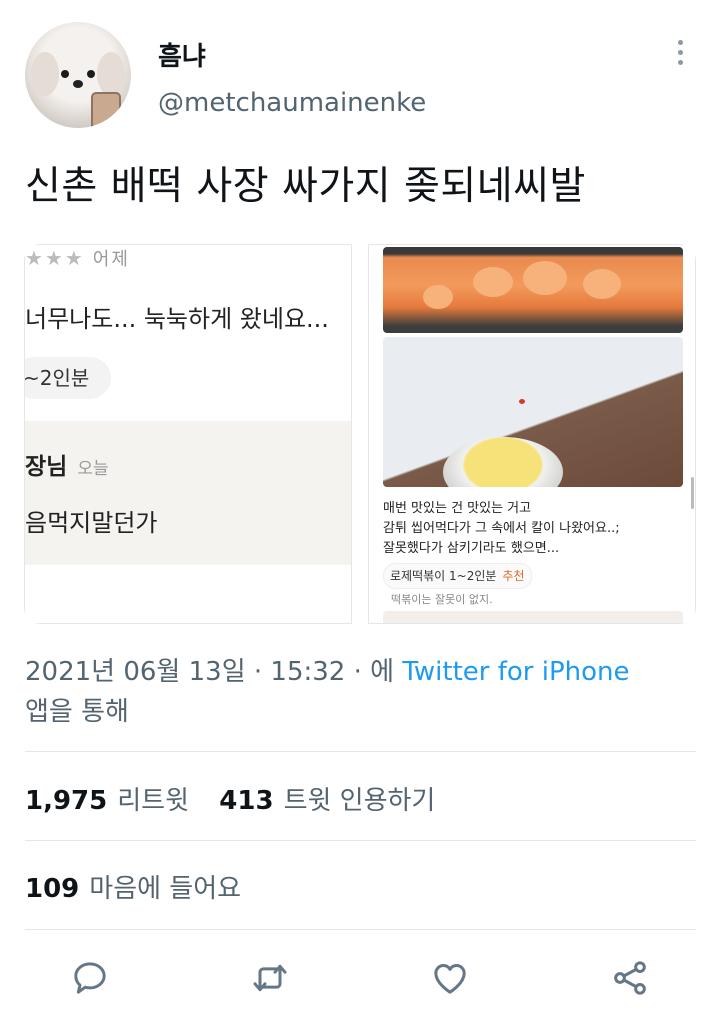 This screenshot has height=1029, width=720. Describe the element at coordinates (77, 258) in the screenshot. I see `review-rating: ★★★ 어제` at that location.